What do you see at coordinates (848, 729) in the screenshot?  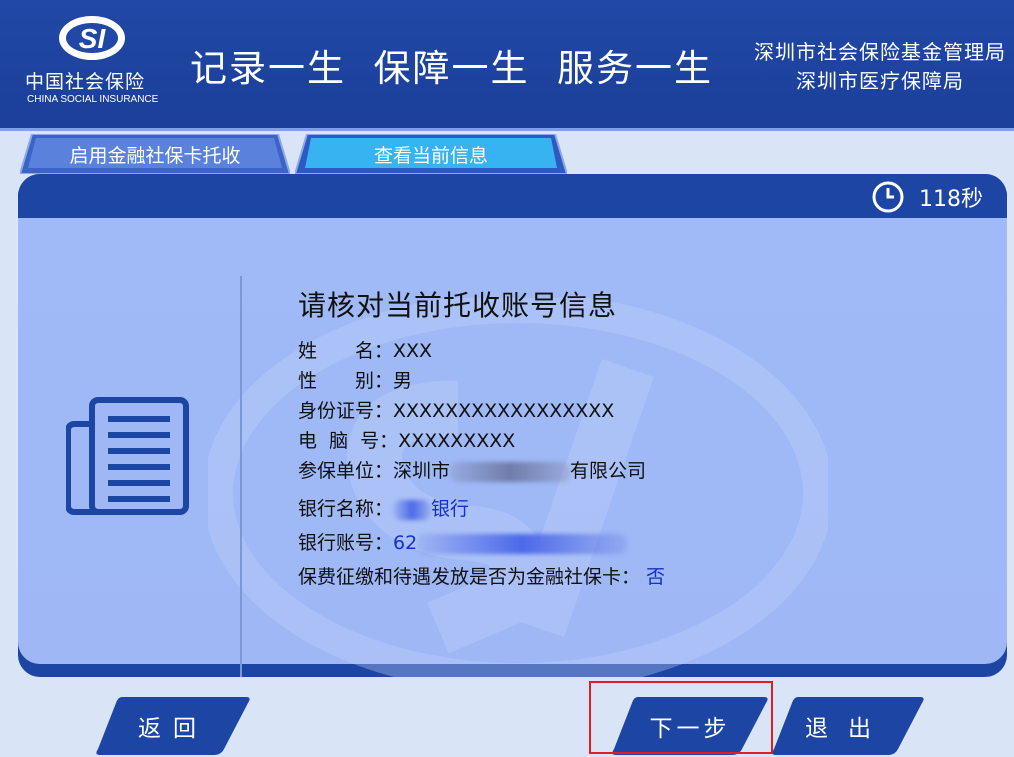 I see `exit-label: 退出` at bounding box center [848, 729].